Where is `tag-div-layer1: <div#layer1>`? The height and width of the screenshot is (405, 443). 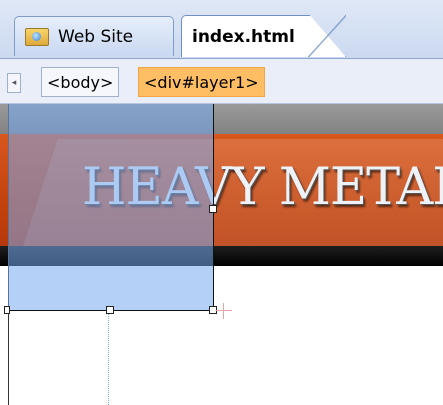
tag-div-layer1: <div#layer1> is located at coordinates (201, 82).